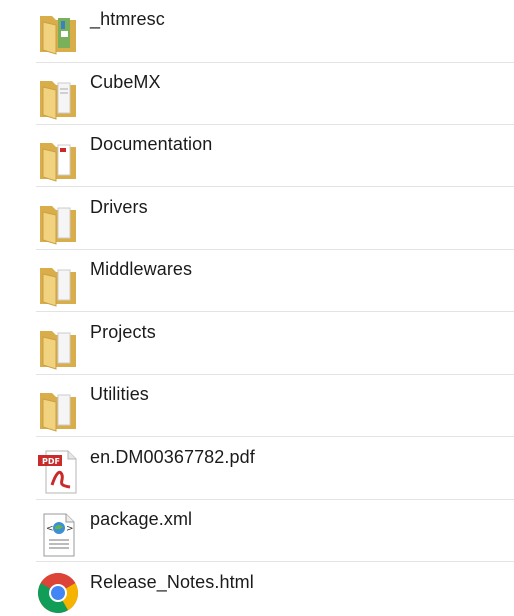 The width and height of the screenshot is (514, 616). What do you see at coordinates (119, 207) in the screenshot?
I see `file-name: Drivers` at bounding box center [119, 207].